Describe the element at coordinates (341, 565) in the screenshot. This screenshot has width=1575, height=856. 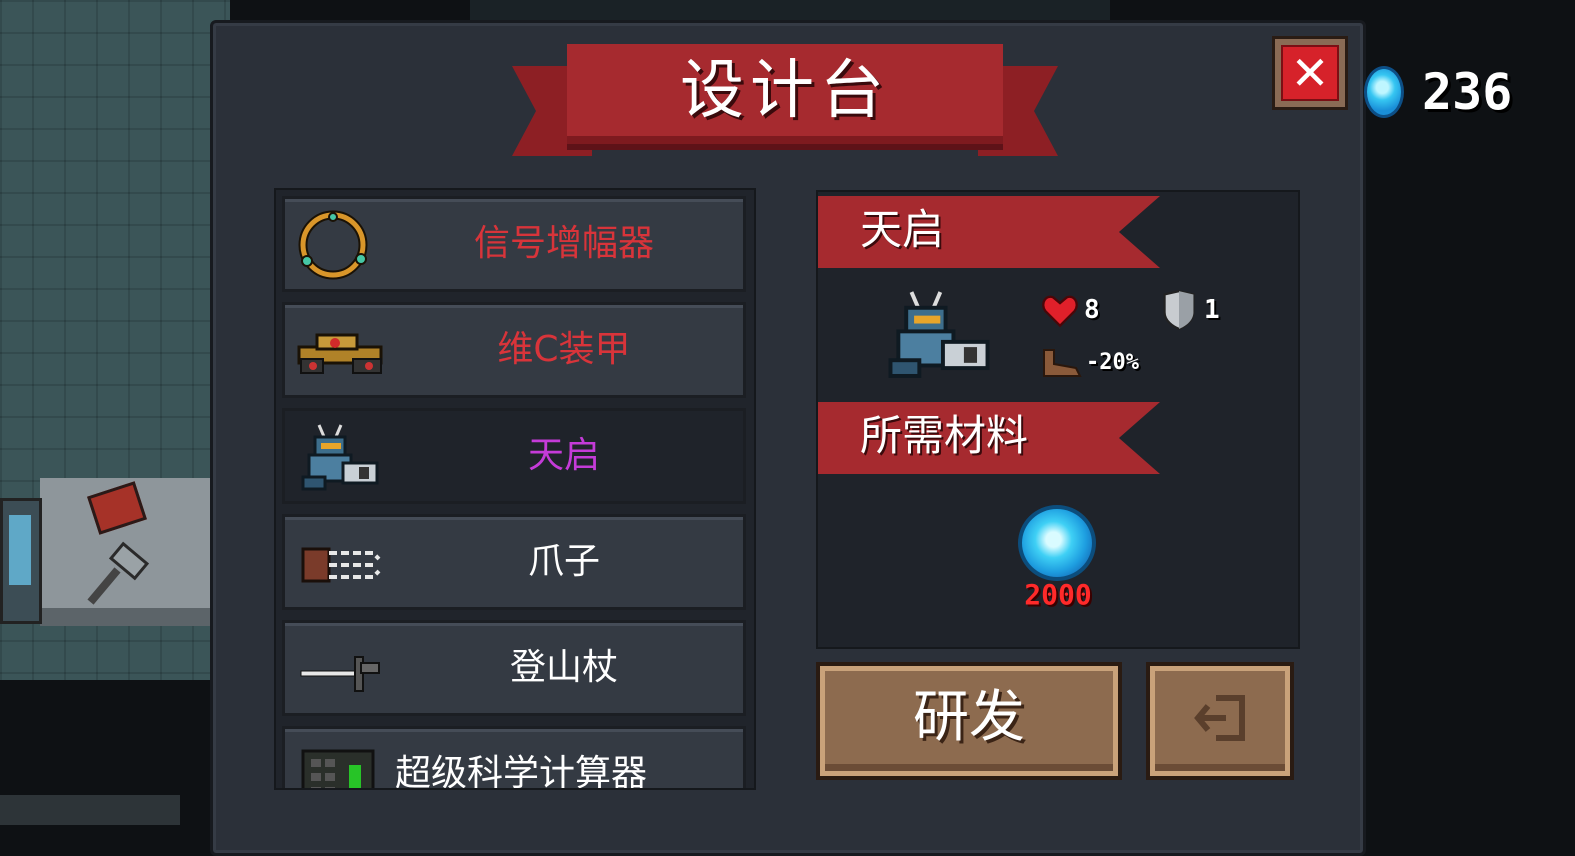
I see `claw-icon` at that location.